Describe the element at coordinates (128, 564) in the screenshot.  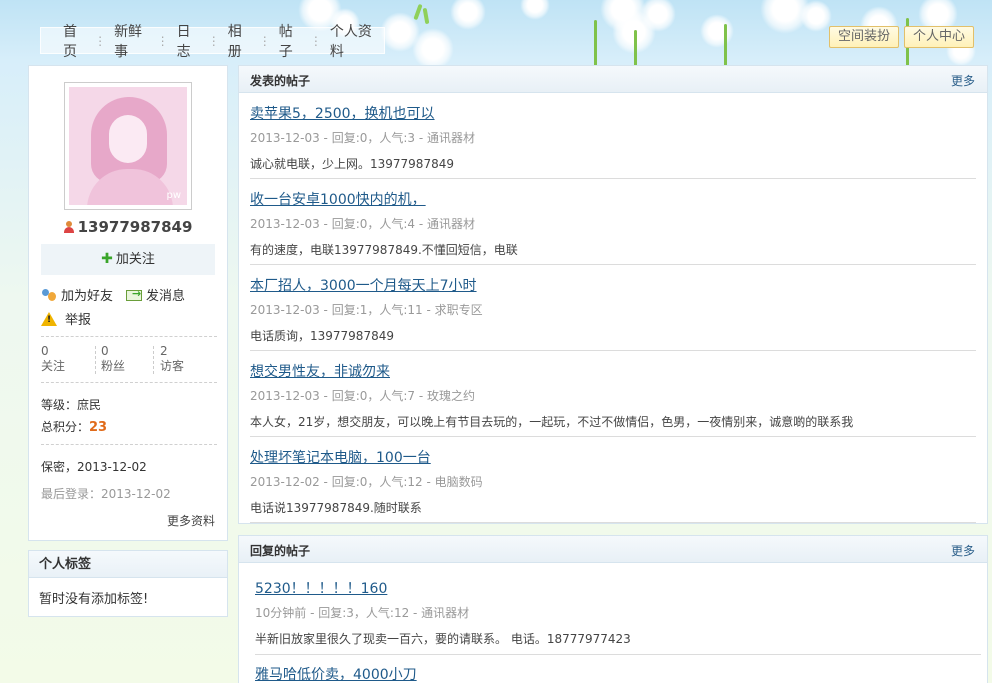
I see `tags-title: 个人标签` at that location.